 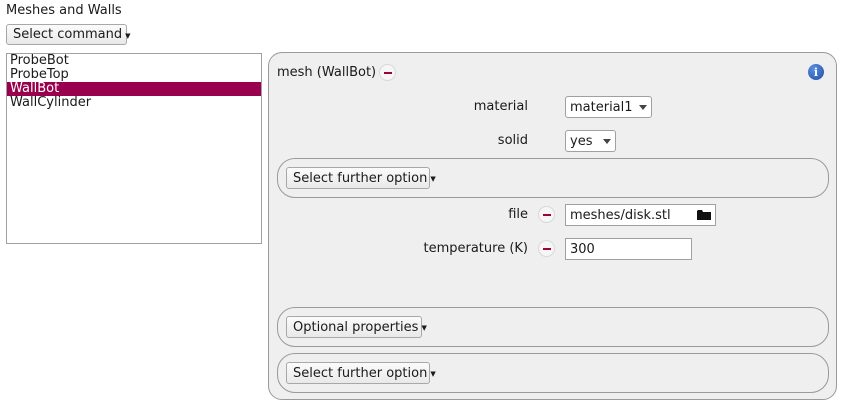 What do you see at coordinates (581, 141) in the screenshot?
I see `solid-value: yes` at bounding box center [581, 141].